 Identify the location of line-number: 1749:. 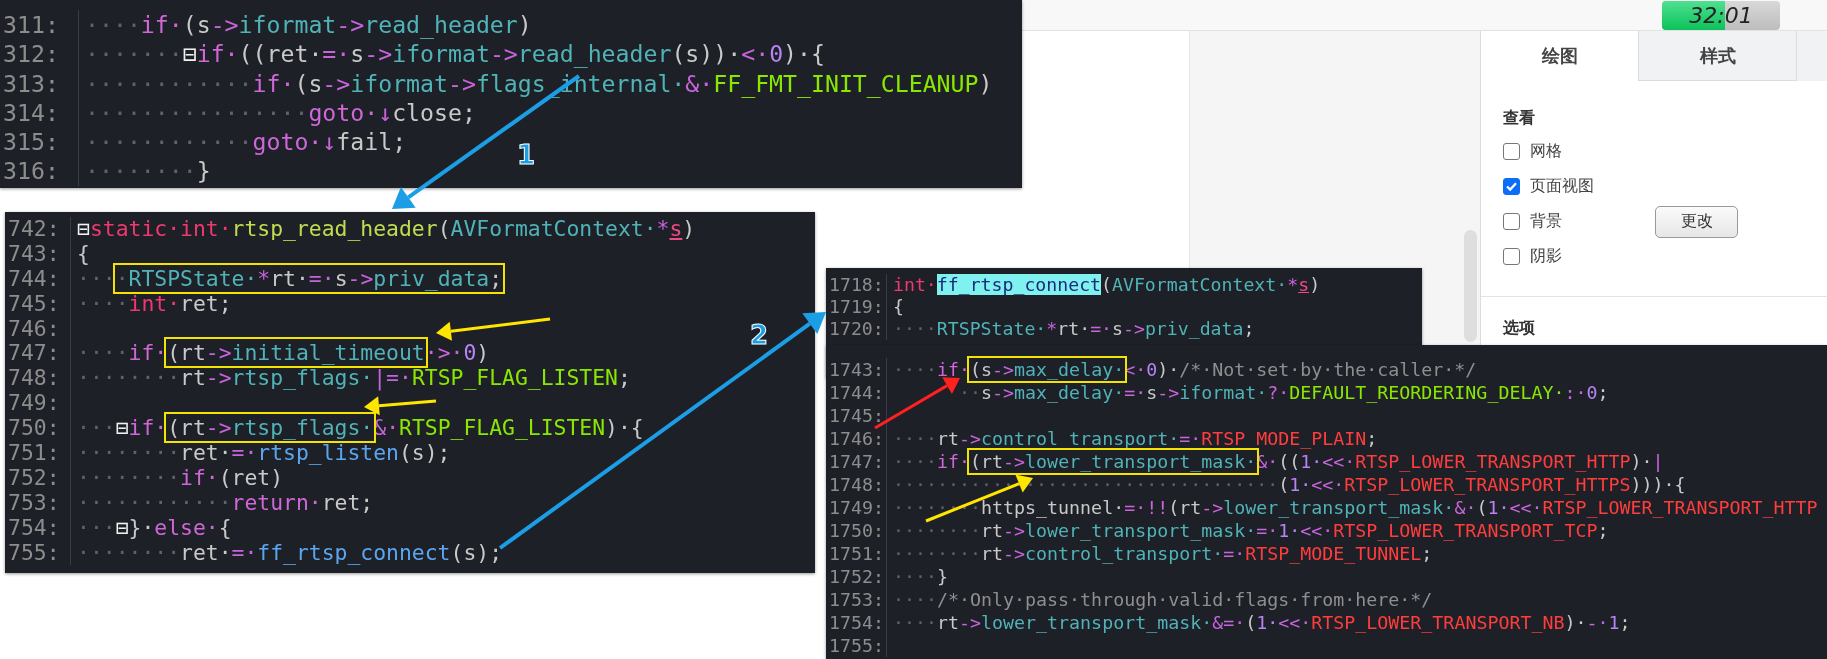
(856, 507).